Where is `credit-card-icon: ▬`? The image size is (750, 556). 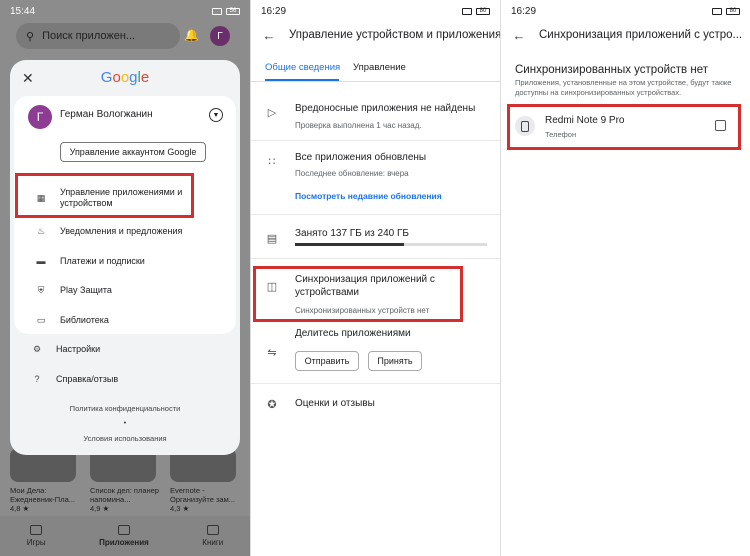 credit-card-icon: ▬ is located at coordinates (41, 261).